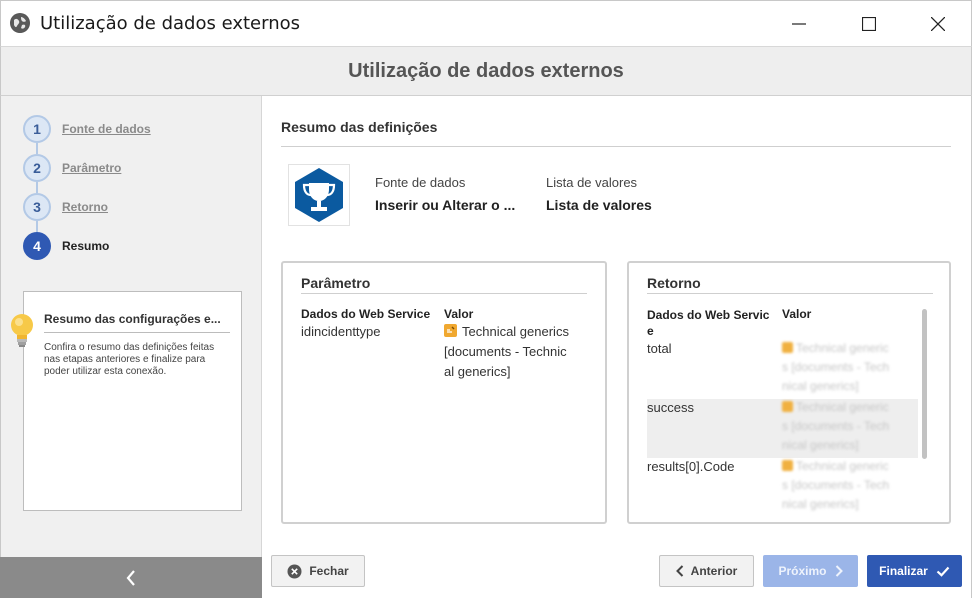 This screenshot has width=972, height=598. I want to click on column-header-name: Dados do Web Servic e, so click(708, 323).